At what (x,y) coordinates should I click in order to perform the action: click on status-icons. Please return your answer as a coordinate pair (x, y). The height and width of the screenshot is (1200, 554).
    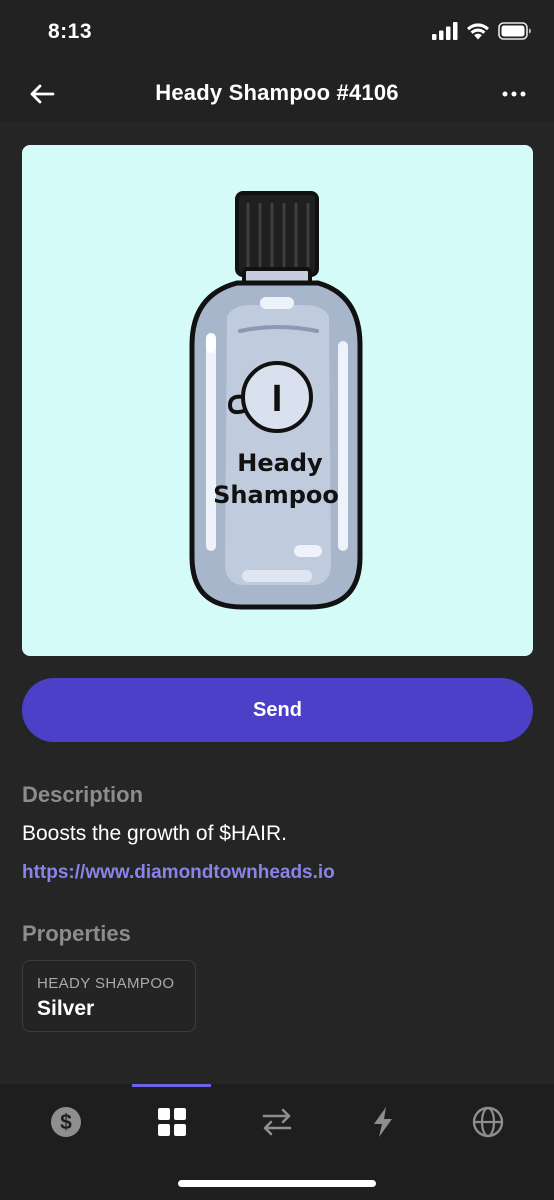
    Looking at the image, I should click on (482, 31).